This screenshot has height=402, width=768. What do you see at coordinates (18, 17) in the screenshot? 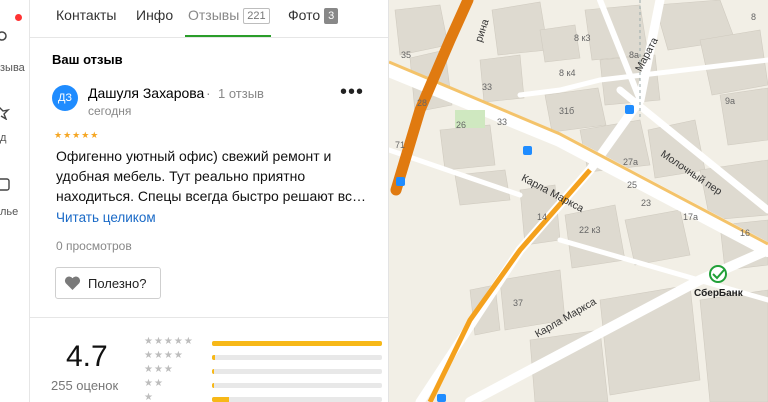
I see `notification-dot` at bounding box center [18, 17].